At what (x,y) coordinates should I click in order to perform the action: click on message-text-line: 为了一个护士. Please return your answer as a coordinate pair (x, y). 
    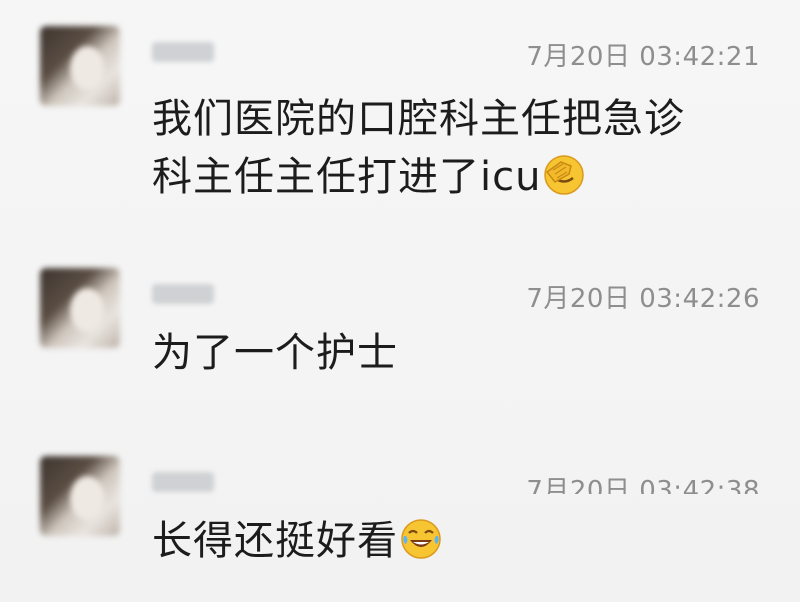
    Looking at the image, I should click on (275, 353).